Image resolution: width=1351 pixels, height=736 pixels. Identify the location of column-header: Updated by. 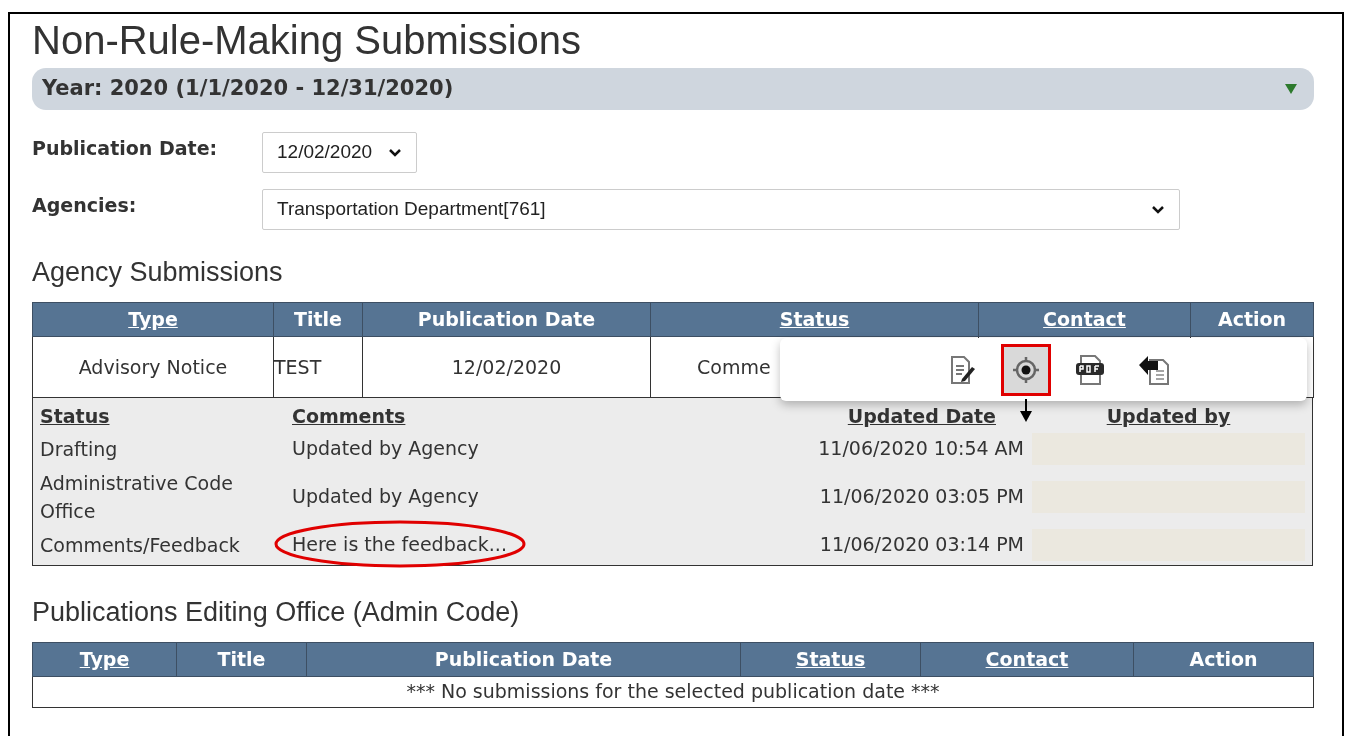
(1168, 416).